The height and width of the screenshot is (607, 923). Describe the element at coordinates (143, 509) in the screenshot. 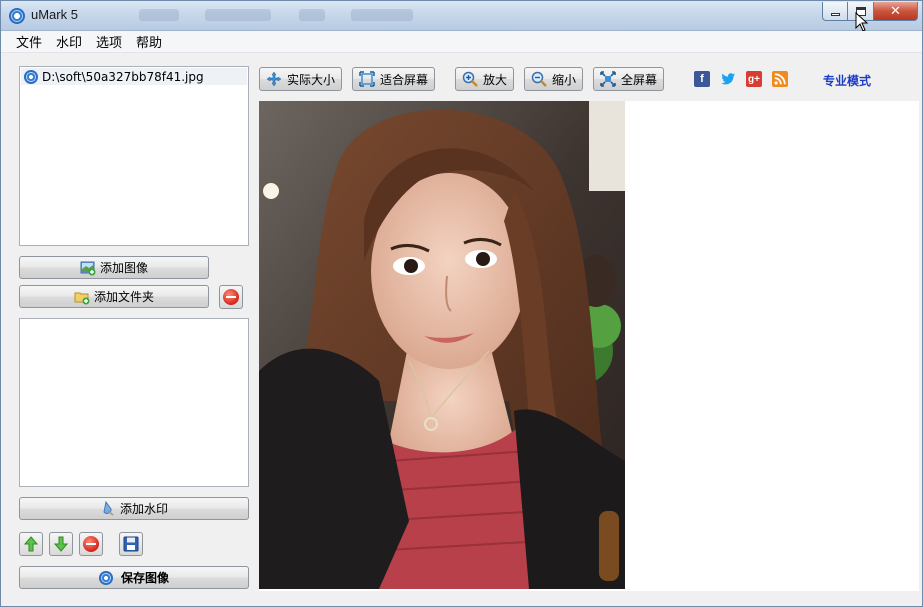

I see `add-watermark-label: 添加水印` at that location.